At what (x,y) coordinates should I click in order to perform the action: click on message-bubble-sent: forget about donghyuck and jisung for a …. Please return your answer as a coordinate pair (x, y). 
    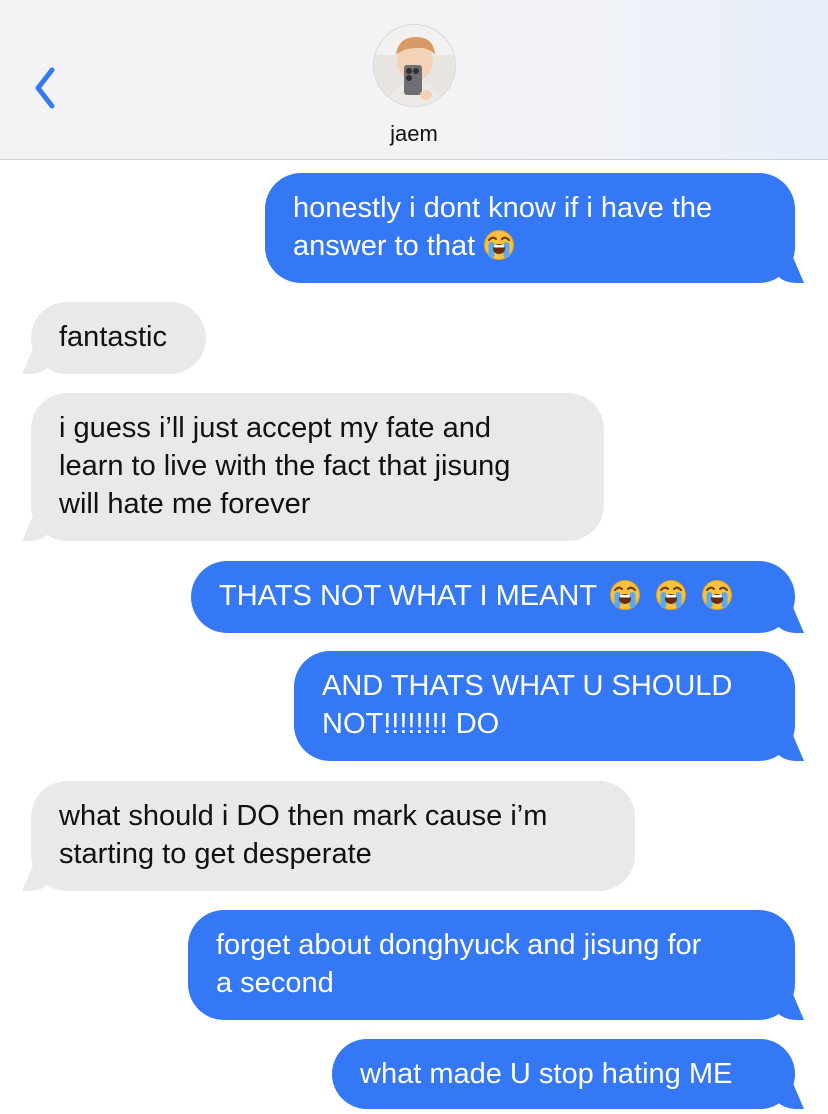
    Looking at the image, I should click on (491, 965).